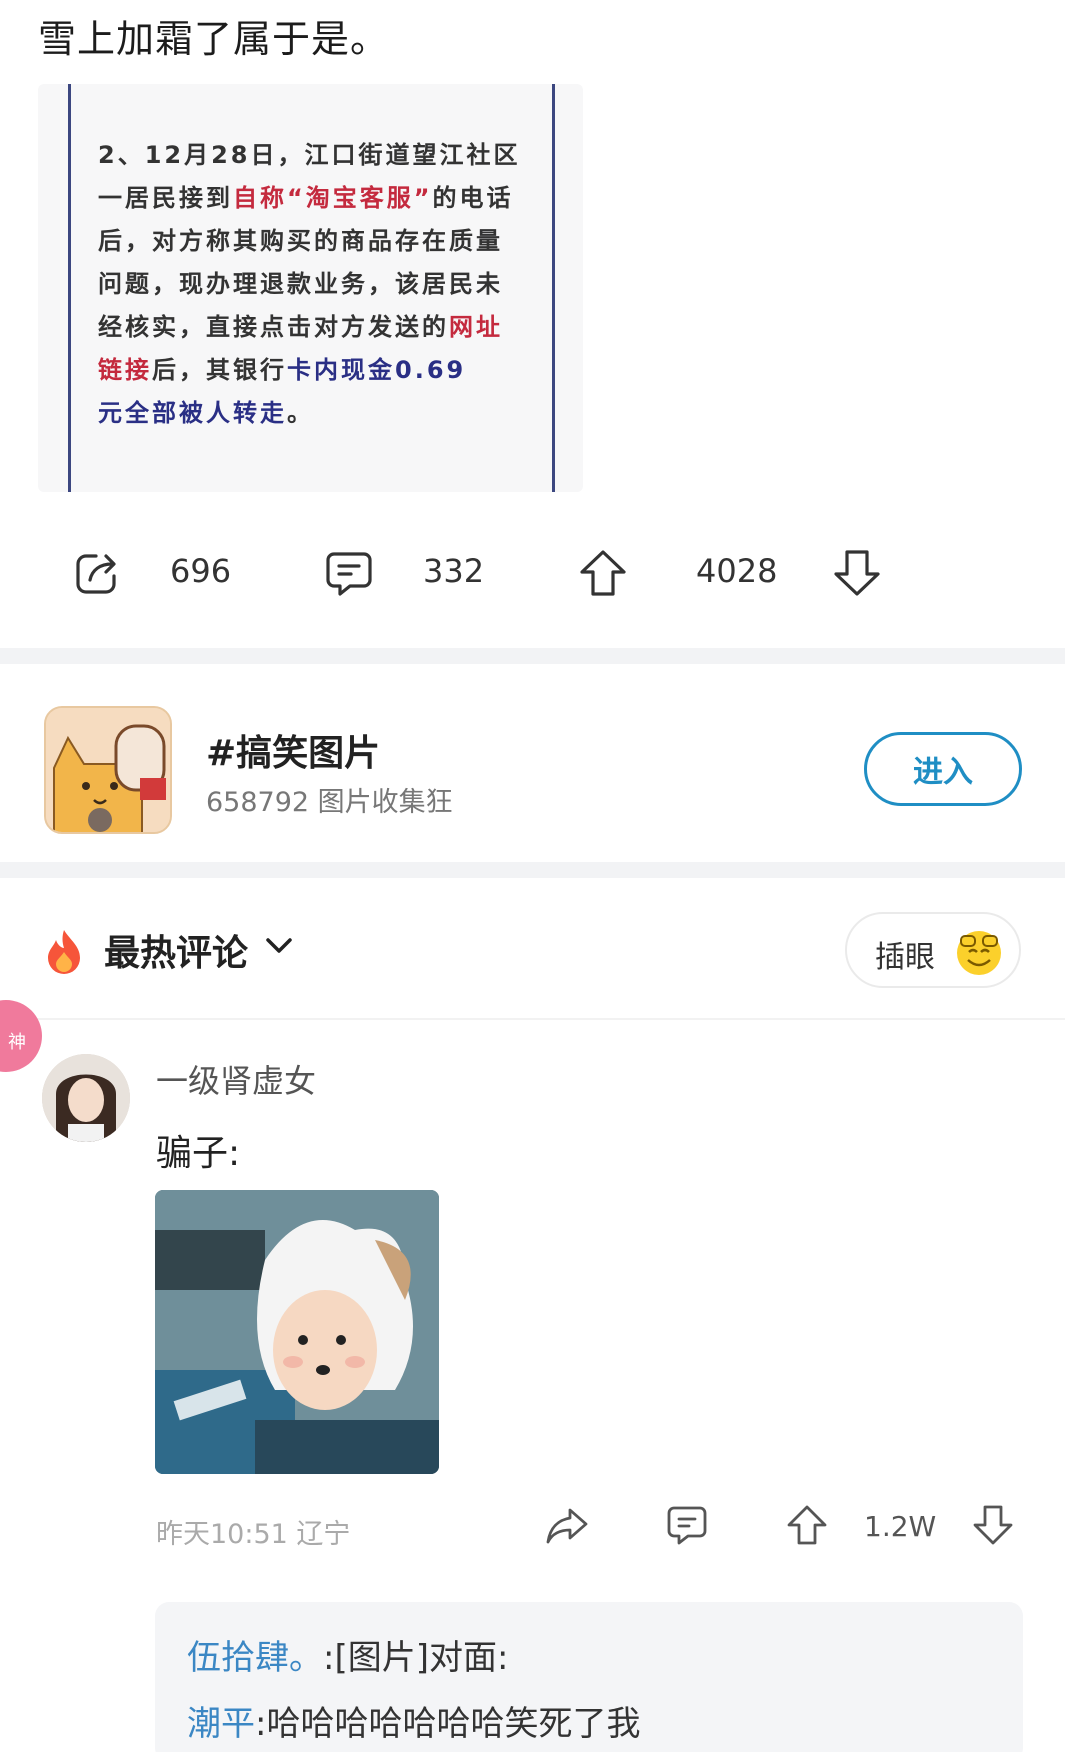  Describe the element at coordinates (253, 1534) in the screenshot. I see `comment-meta: 昨天10:51 辽宁` at that location.